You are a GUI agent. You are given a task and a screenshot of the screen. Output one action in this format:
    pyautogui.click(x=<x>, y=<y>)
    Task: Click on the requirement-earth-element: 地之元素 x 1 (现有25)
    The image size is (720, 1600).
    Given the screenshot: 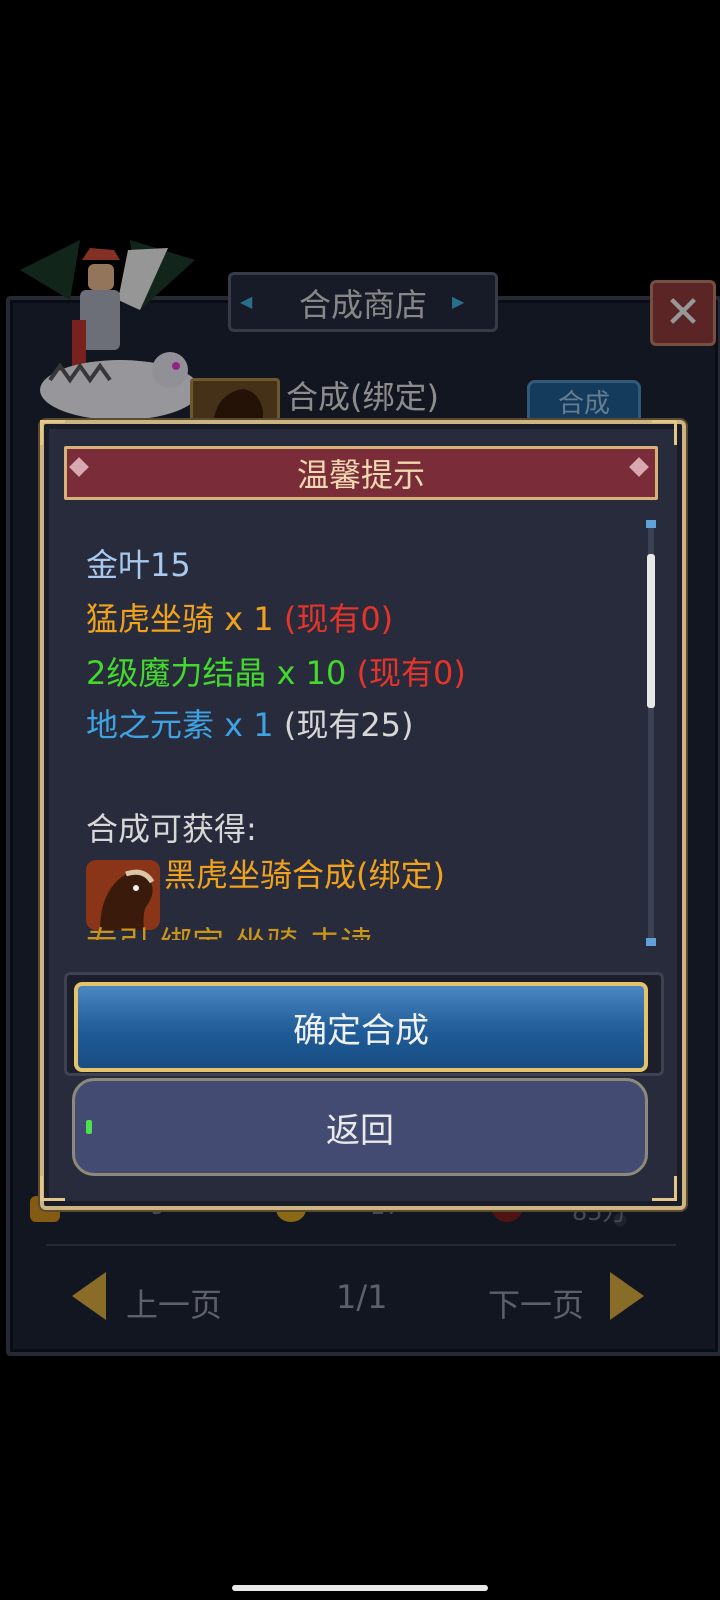 What is the action you would take?
    pyautogui.click(x=250, y=723)
    